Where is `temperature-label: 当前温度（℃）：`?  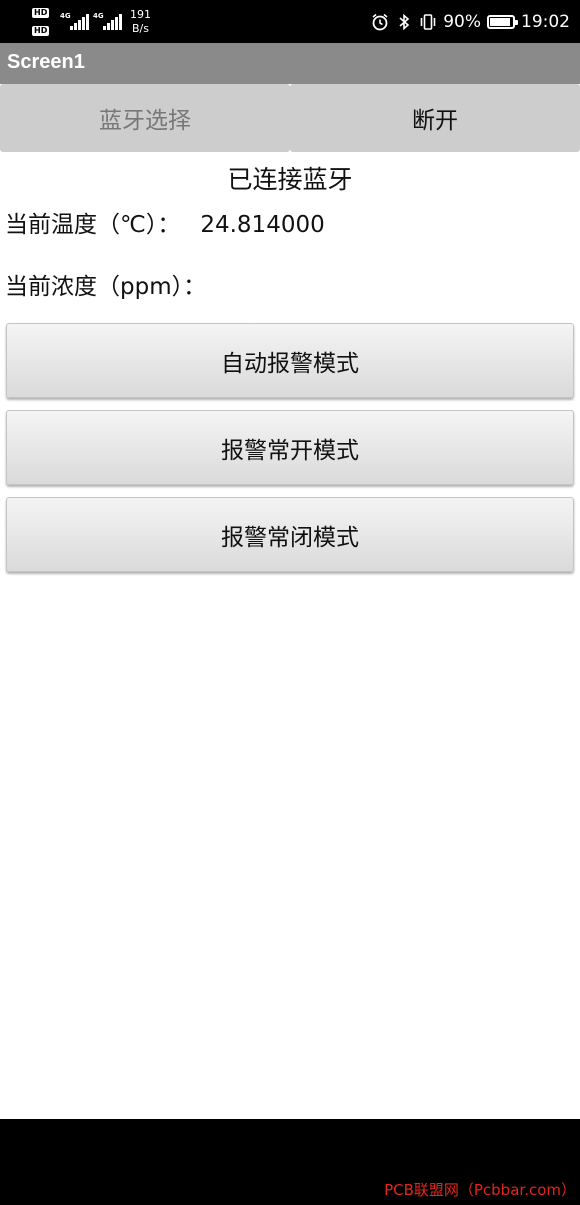 temperature-label: 当前温度（℃）： is located at coordinates (93, 225).